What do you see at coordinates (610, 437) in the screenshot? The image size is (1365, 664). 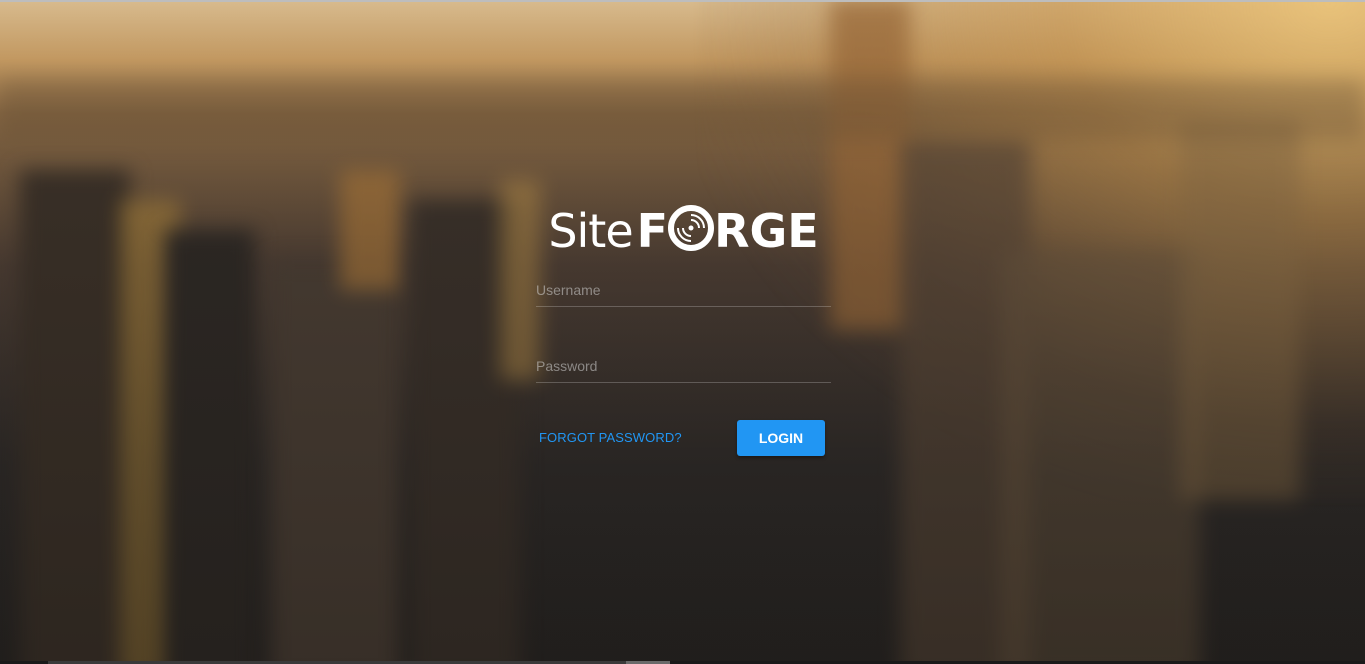 I see `forgot-password-link: FORGOT PASSWORD?` at bounding box center [610, 437].